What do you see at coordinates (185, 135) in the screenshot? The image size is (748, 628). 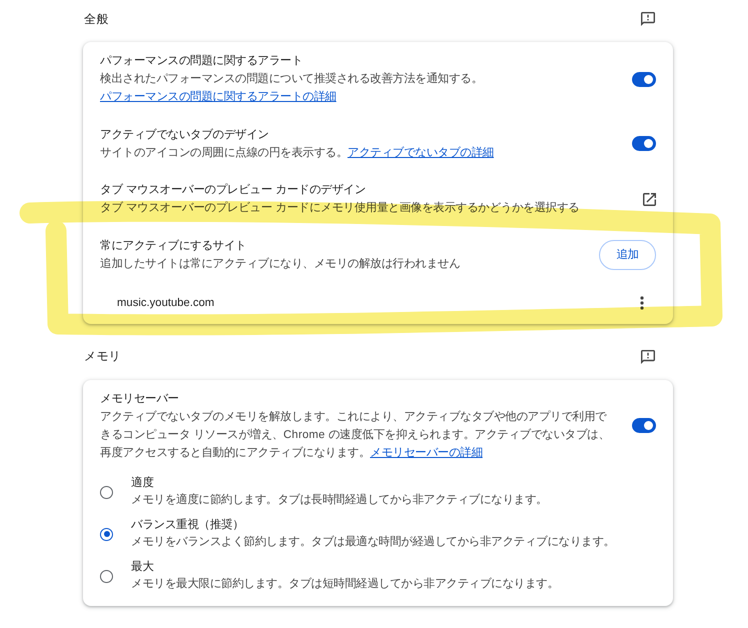 I see `setting-title: アクティブでないタブのデザイン` at bounding box center [185, 135].